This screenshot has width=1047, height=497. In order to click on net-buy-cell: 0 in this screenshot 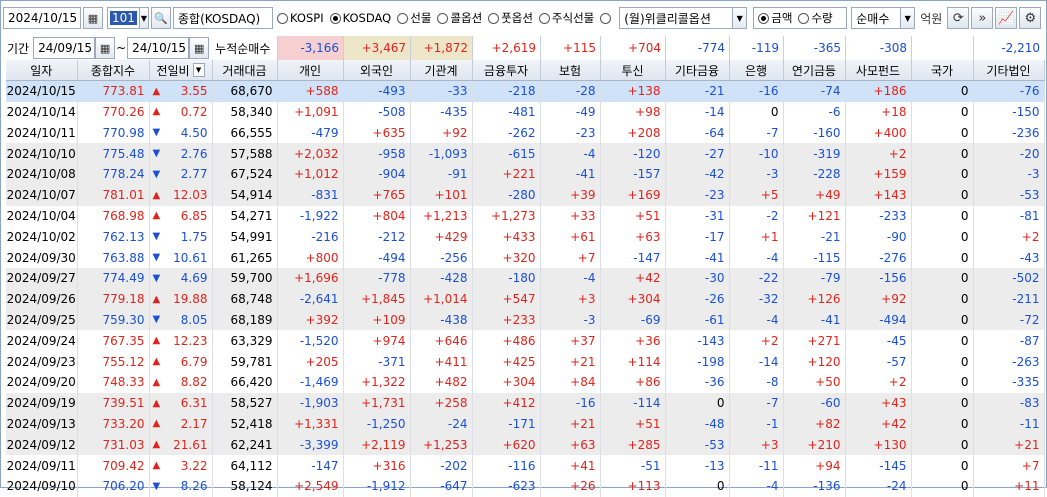, I will do `click(942, 341)`.